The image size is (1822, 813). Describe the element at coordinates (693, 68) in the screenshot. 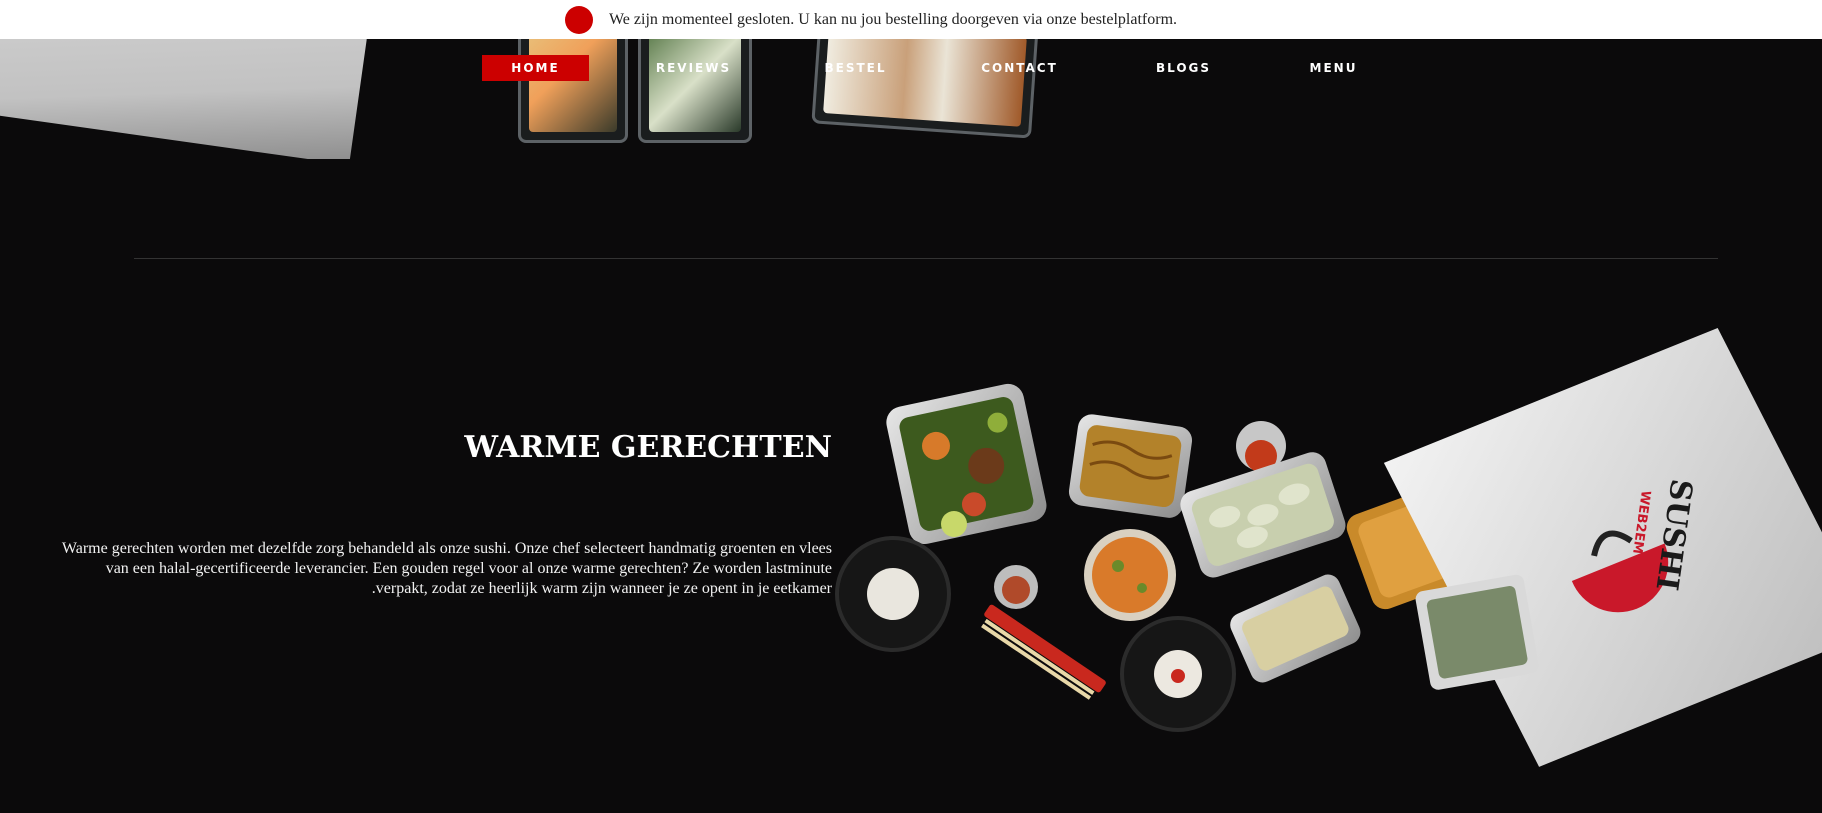

I see `nav-reviews: REVIEWS` at that location.